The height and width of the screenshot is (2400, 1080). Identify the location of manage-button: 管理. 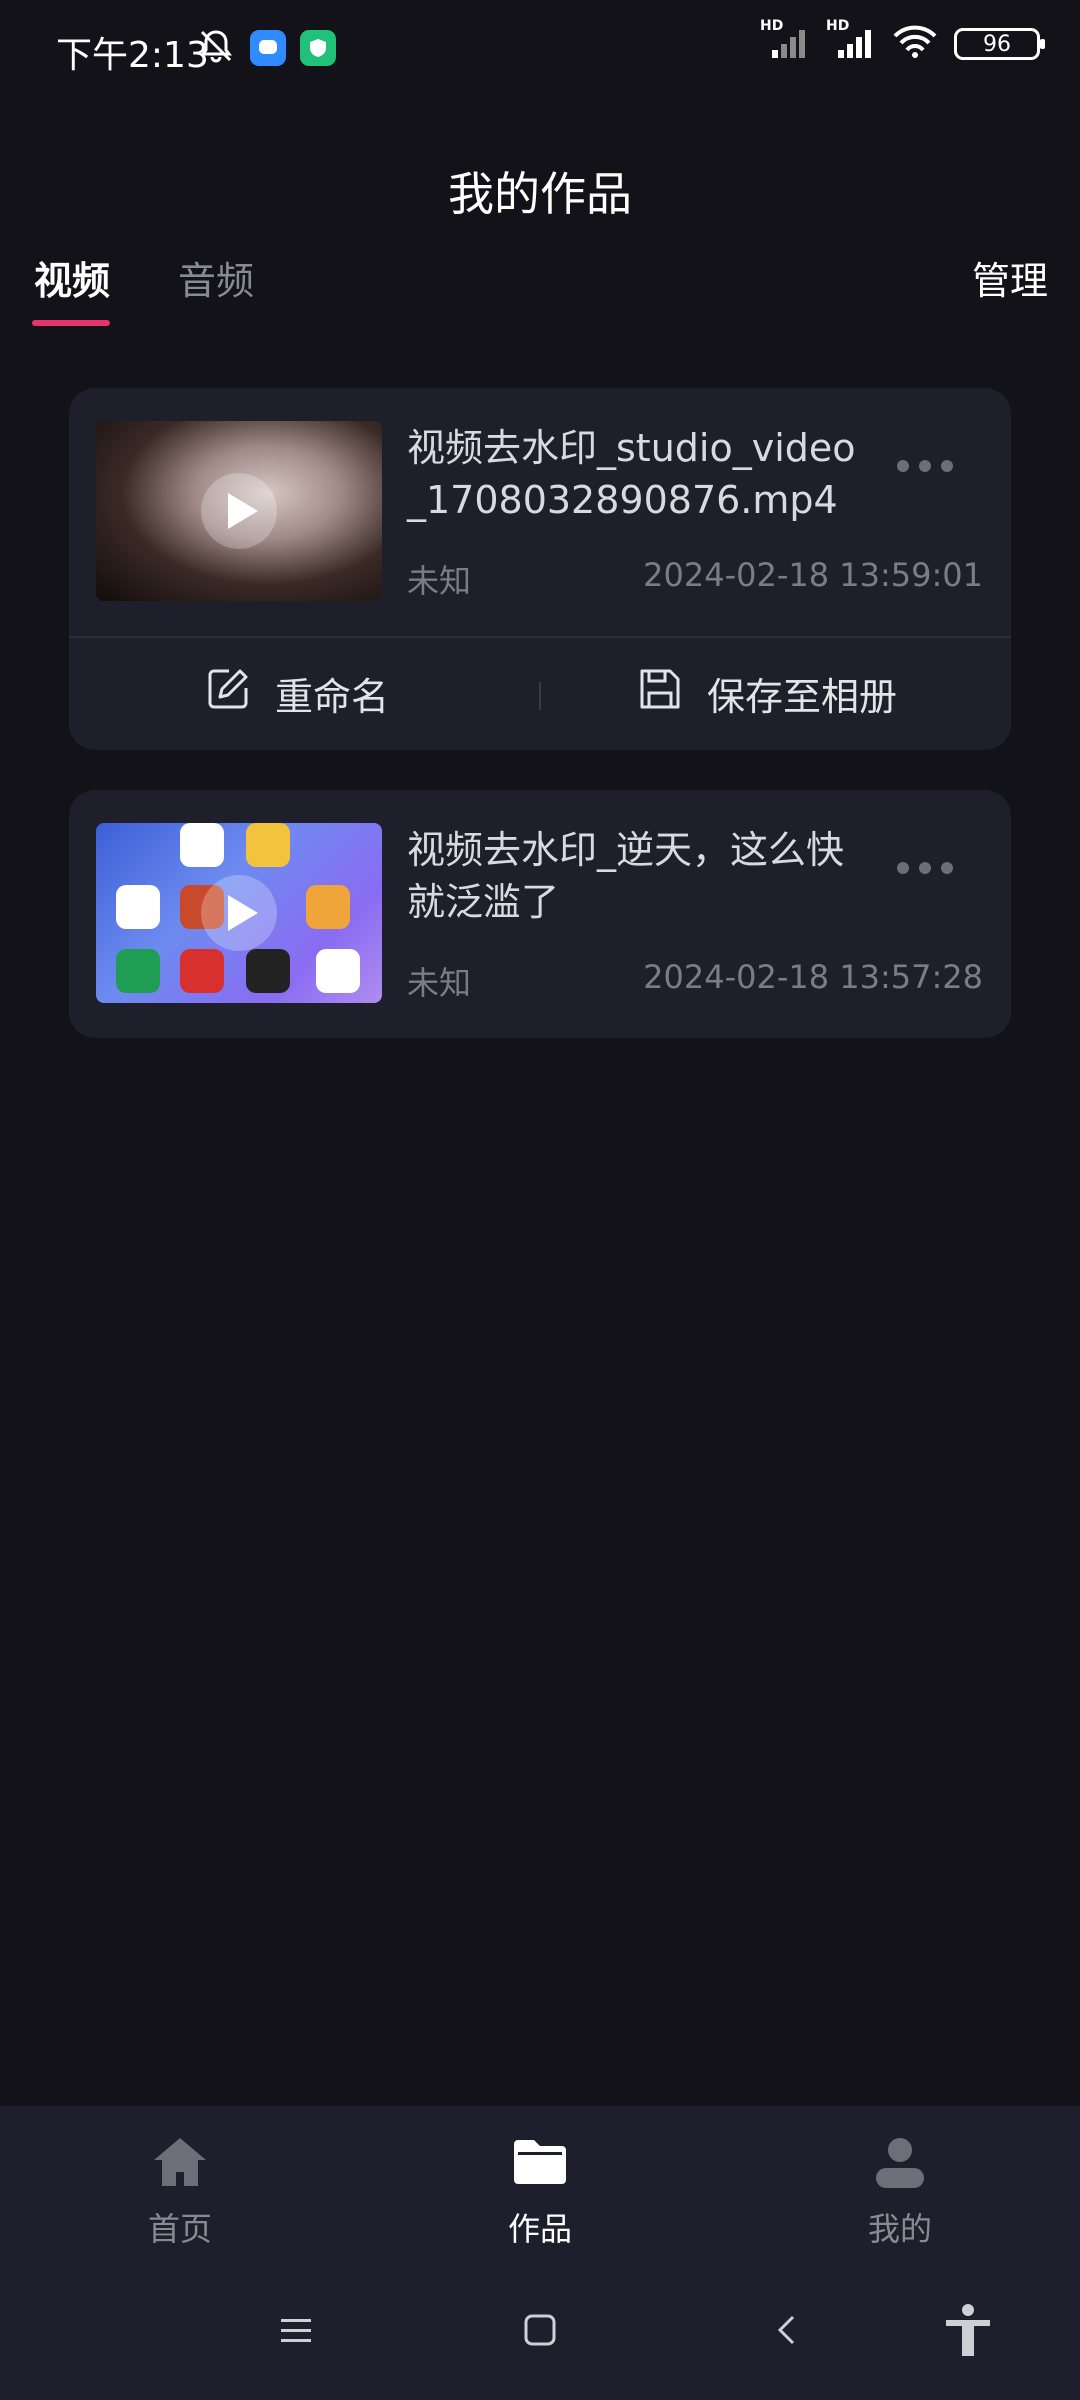
(1010, 277).